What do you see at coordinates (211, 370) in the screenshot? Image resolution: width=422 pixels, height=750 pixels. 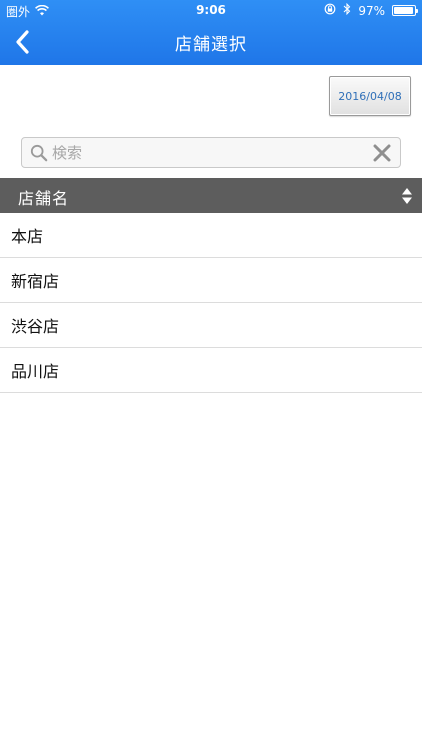 I see `list-item: 品川店` at bounding box center [211, 370].